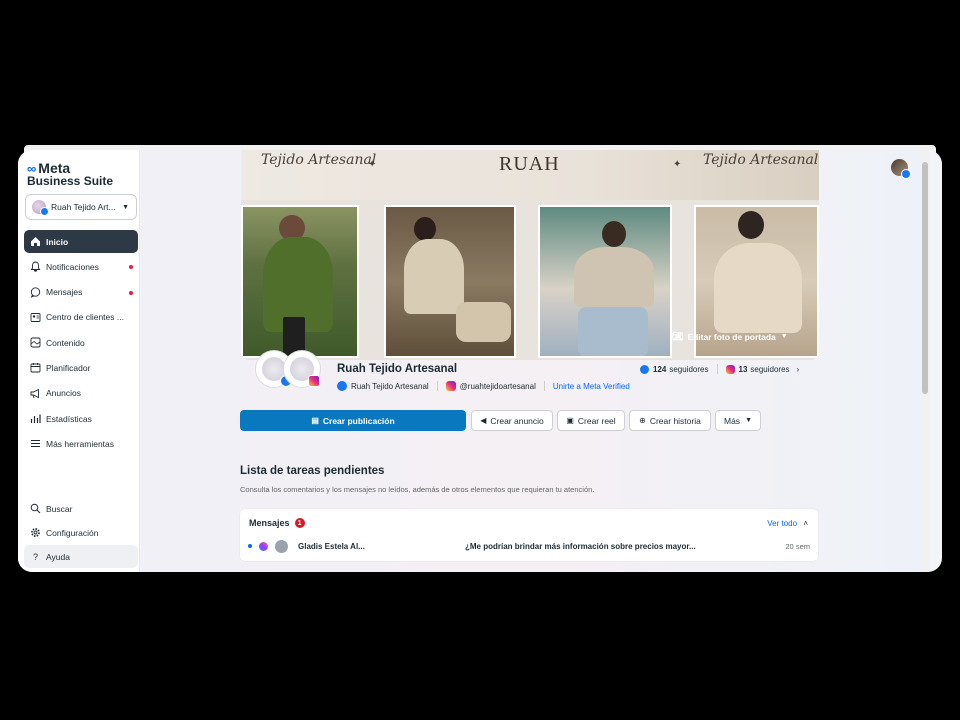 Image resolution: width=960 pixels, height=720 pixels. What do you see at coordinates (35, 342) in the screenshot?
I see `content-icon` at bounding box center [35, 342].